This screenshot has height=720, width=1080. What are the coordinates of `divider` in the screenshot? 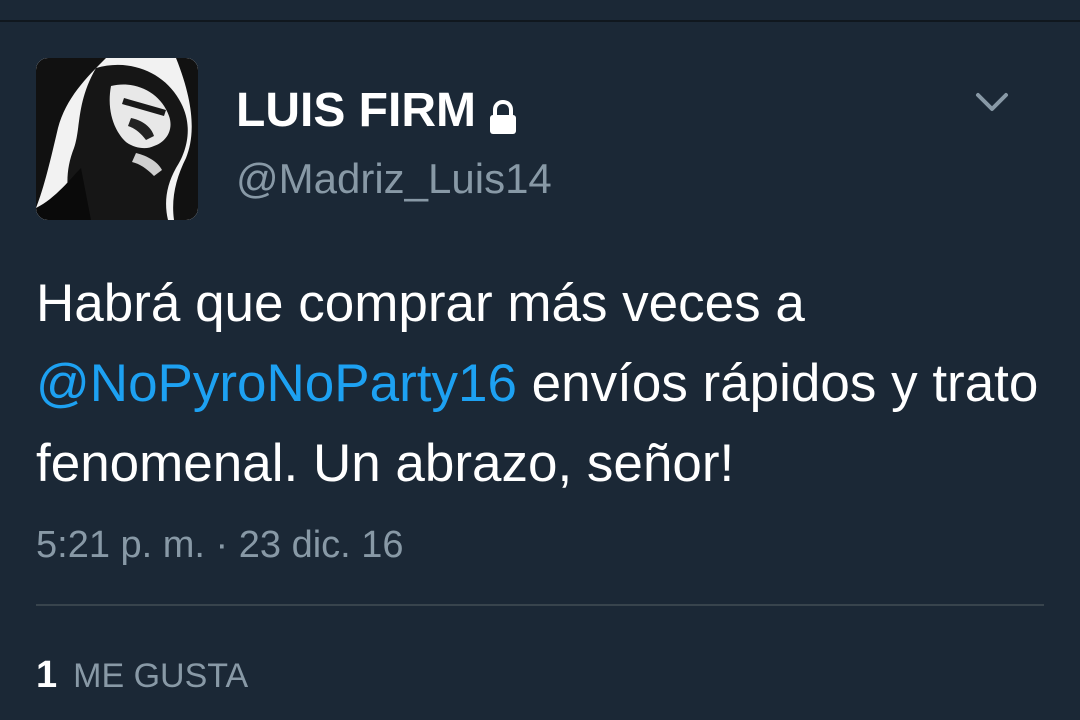 It's located at (540, 605).